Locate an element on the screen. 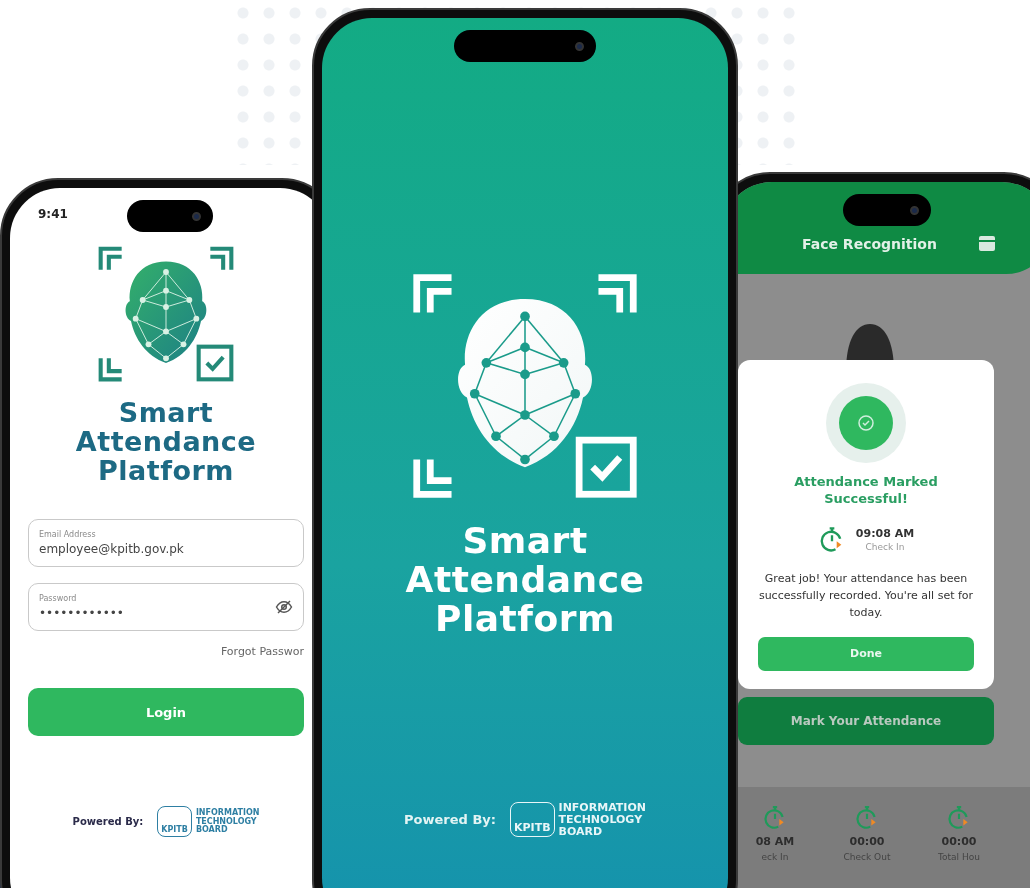 The width and height of the screenshot is (1030, 888). field-label: Email Address is located at coordinates (68, 535).